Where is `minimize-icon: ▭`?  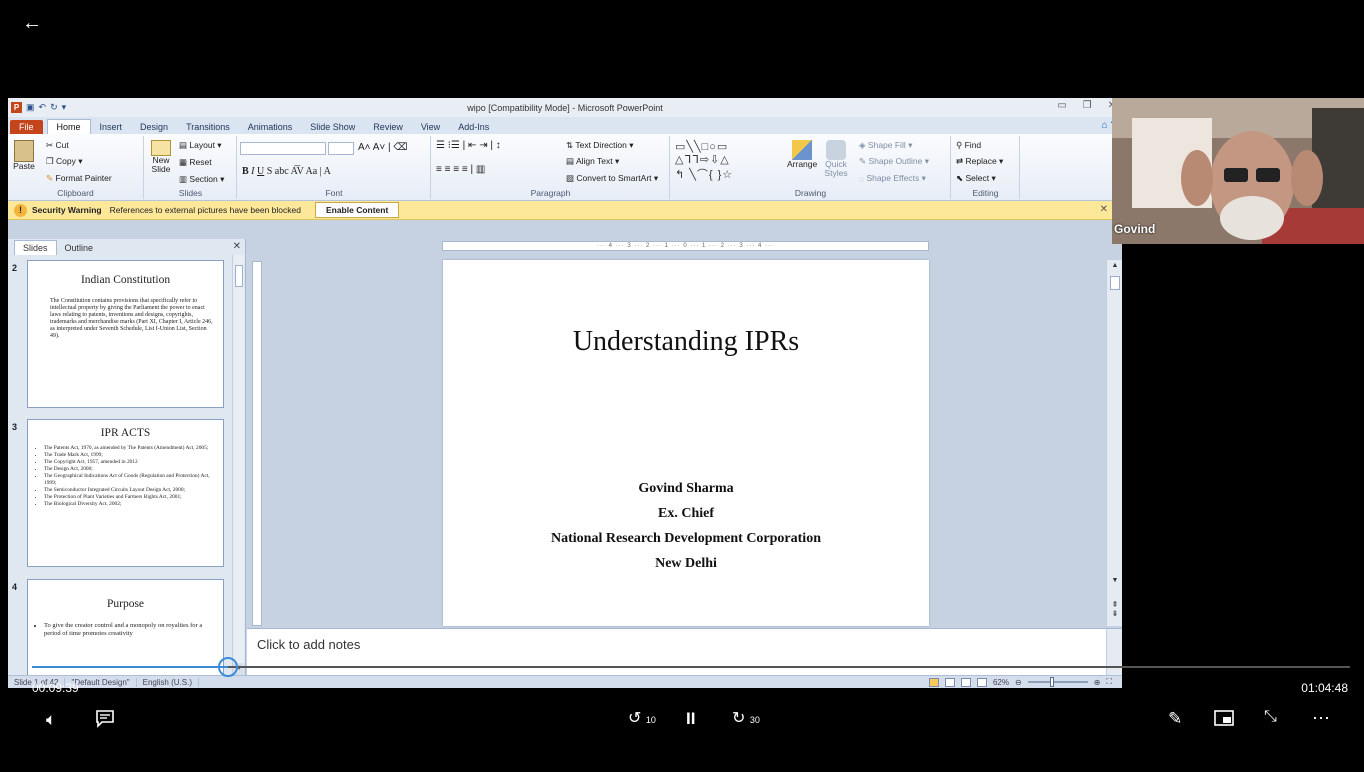
minimize-icon: ▭ is located at coordinates (1061, 105).